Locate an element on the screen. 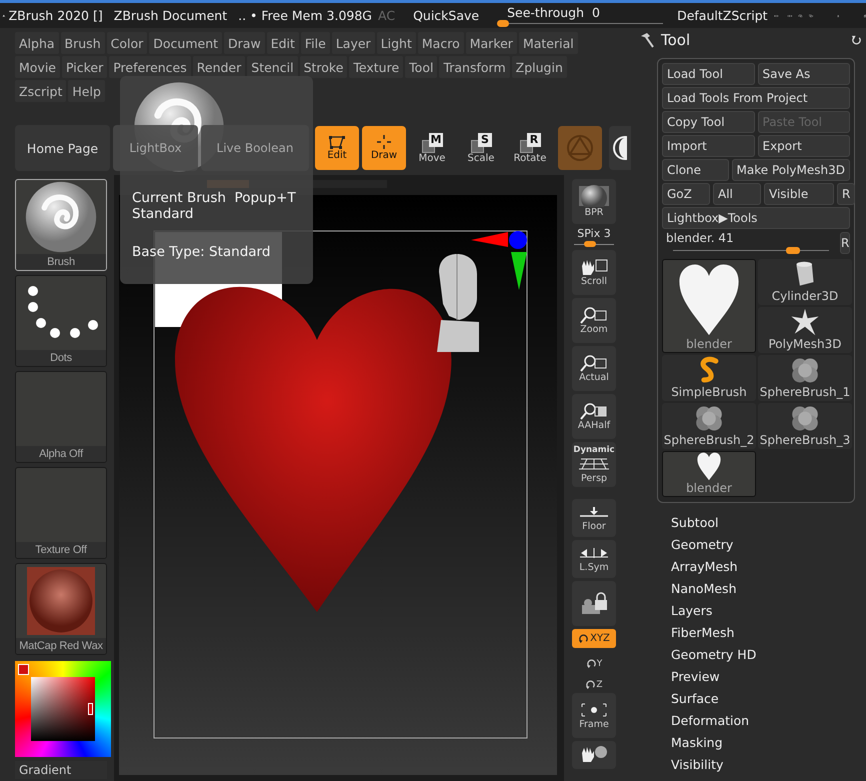 Image resolution: width=866 pixels, height=781 pixels. handsphere-button is located at coordinates (594, 755).